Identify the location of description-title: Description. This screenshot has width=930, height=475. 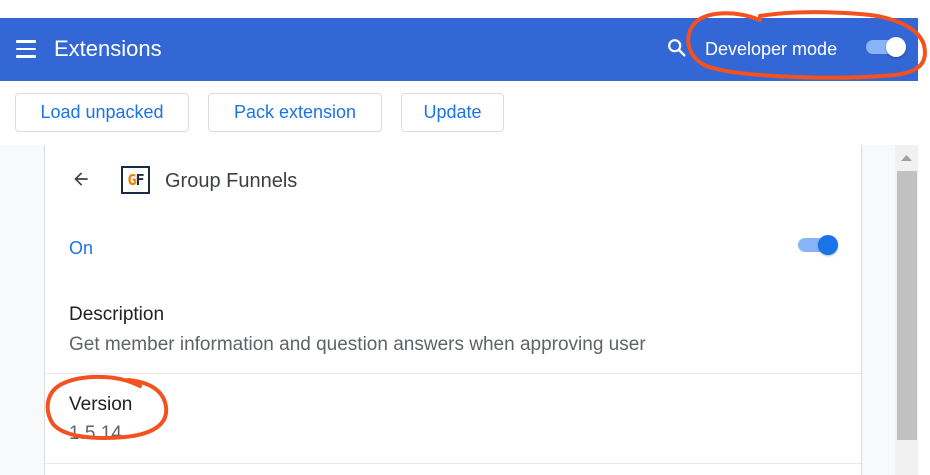
(117, 314).